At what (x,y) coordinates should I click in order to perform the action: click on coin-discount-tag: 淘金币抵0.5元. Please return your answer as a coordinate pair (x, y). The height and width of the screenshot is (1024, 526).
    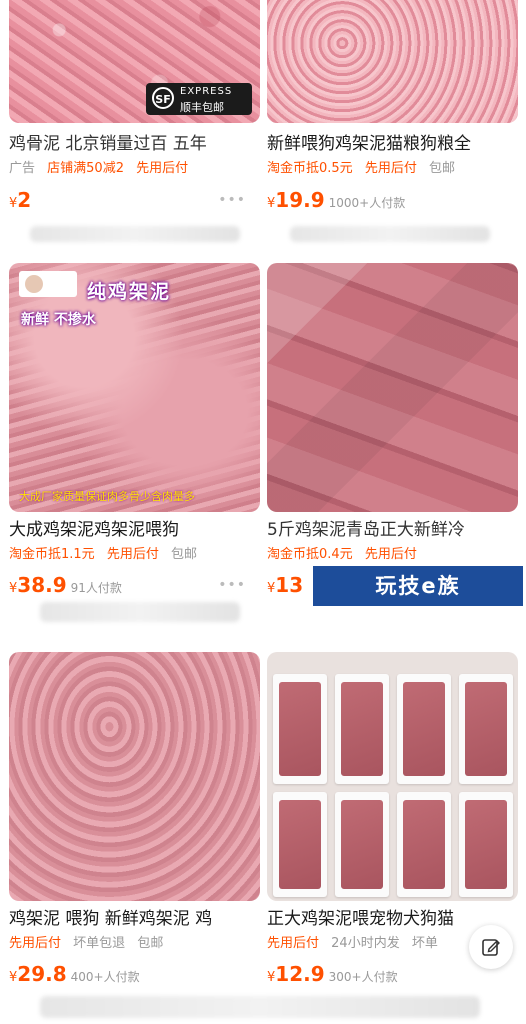
    Looking at the image, I should click on (310, 168).